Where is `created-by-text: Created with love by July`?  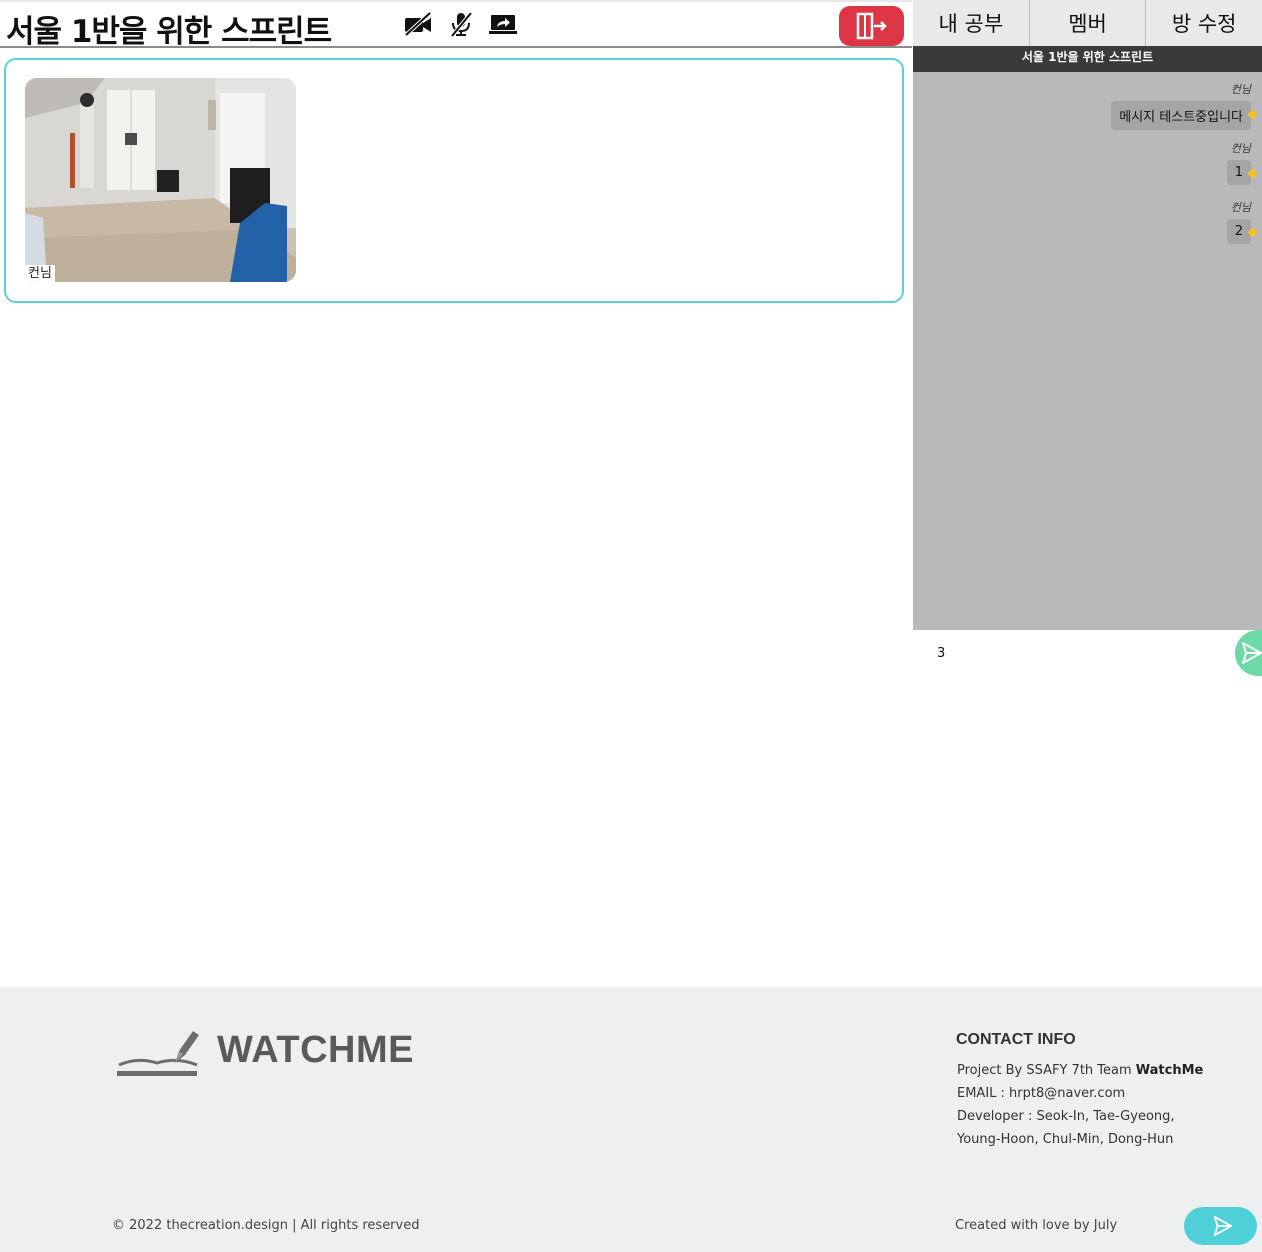
created-by-text: Created with love by July is located at coordinates (1036, 1225).